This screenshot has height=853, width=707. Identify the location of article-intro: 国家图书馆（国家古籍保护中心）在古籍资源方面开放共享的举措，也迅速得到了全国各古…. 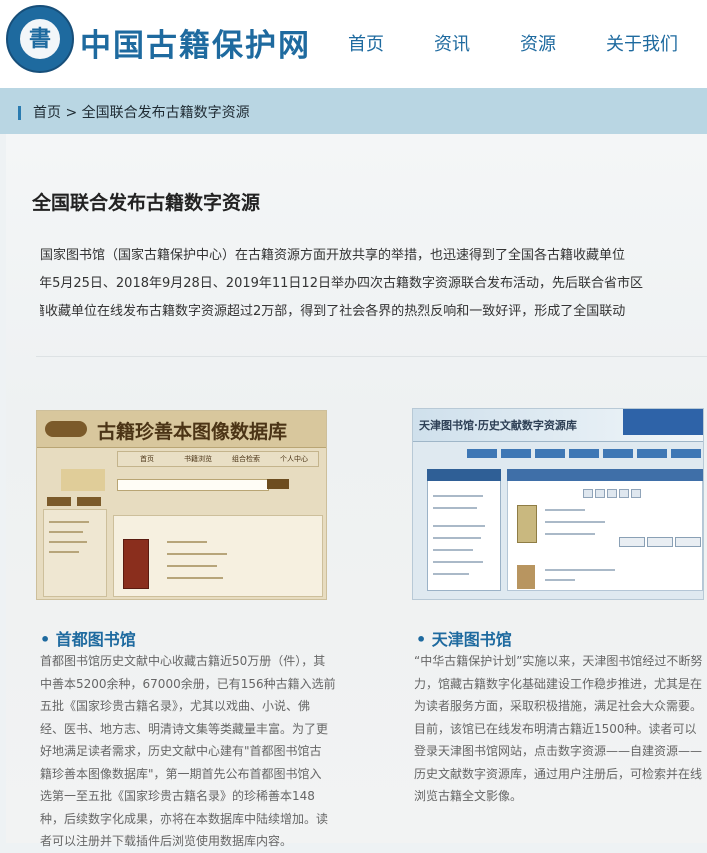
(373, 284).